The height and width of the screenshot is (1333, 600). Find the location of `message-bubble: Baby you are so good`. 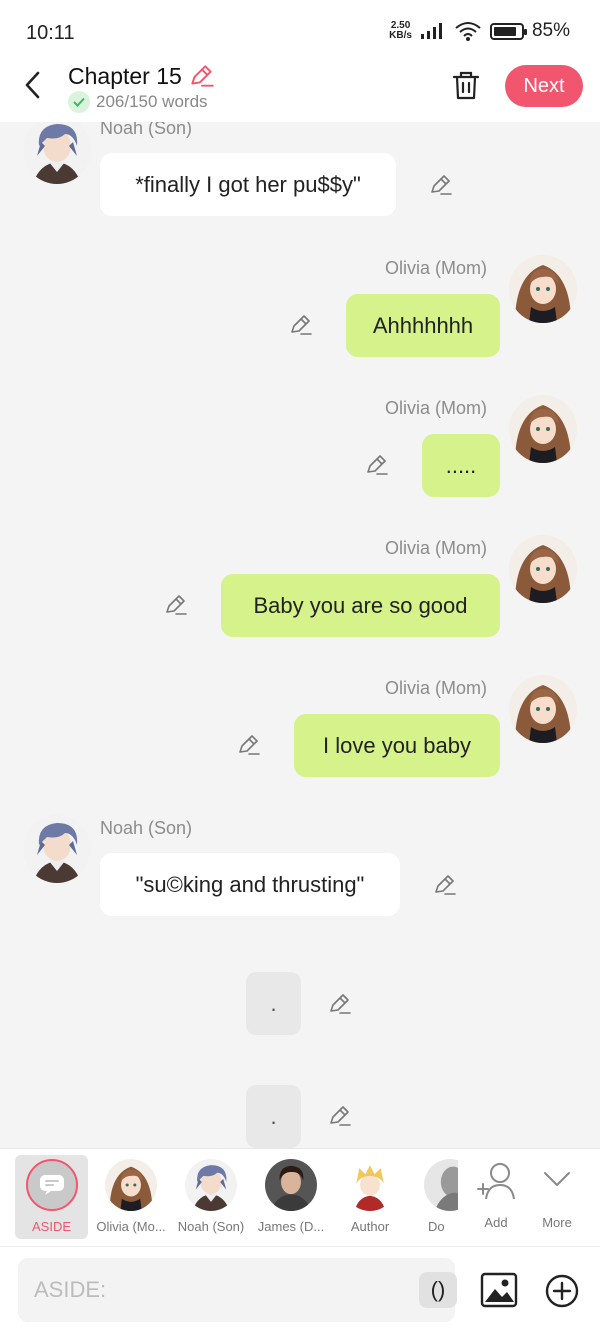

message-bubble: Baby you are so good is located at coordinates (360, 605).